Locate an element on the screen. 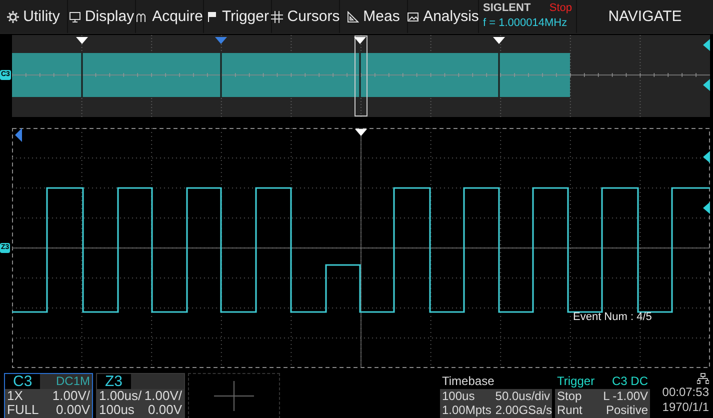 This screenshot has width=713, height=418. channel-value: FULL is located at coordinates (23, 410).